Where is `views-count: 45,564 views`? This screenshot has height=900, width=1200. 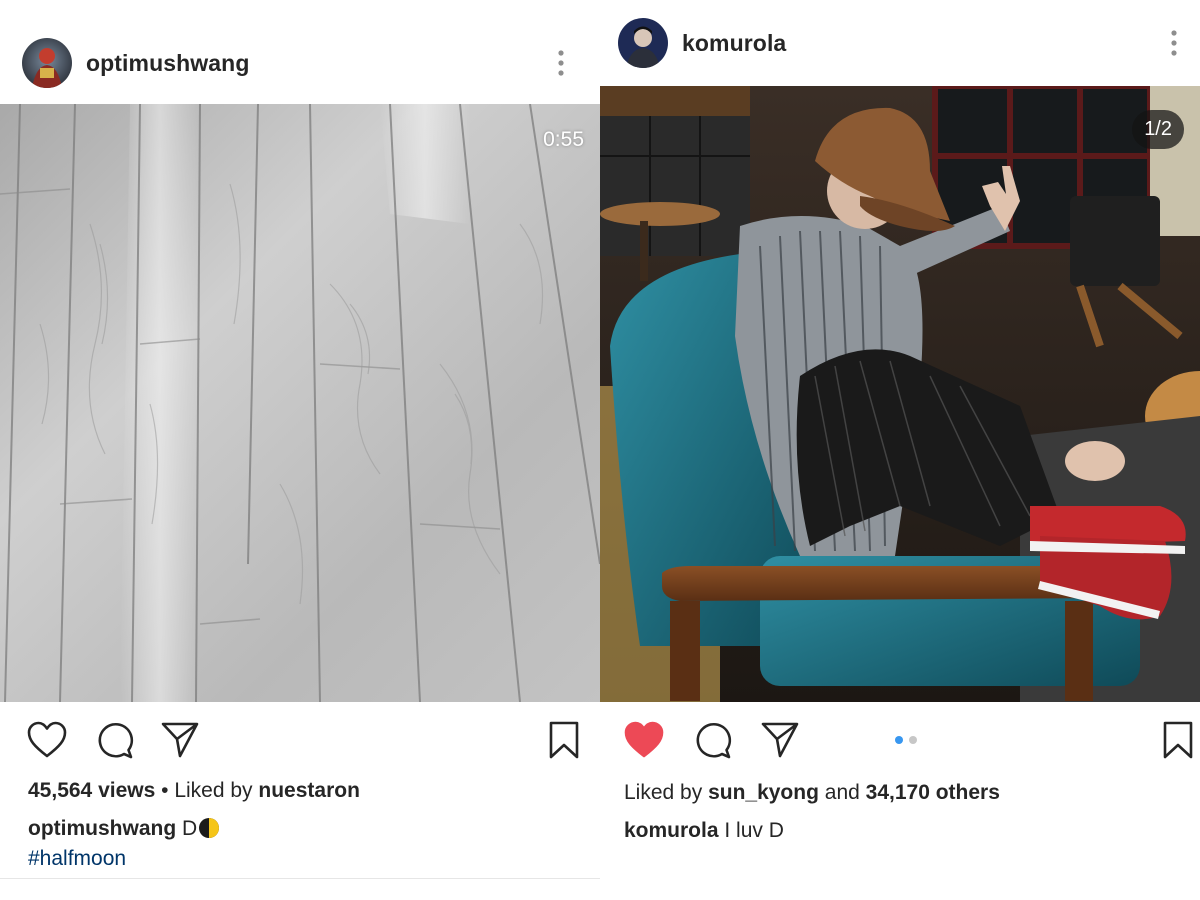
views-count: 45,564 views is located at coordinates (91, 790).